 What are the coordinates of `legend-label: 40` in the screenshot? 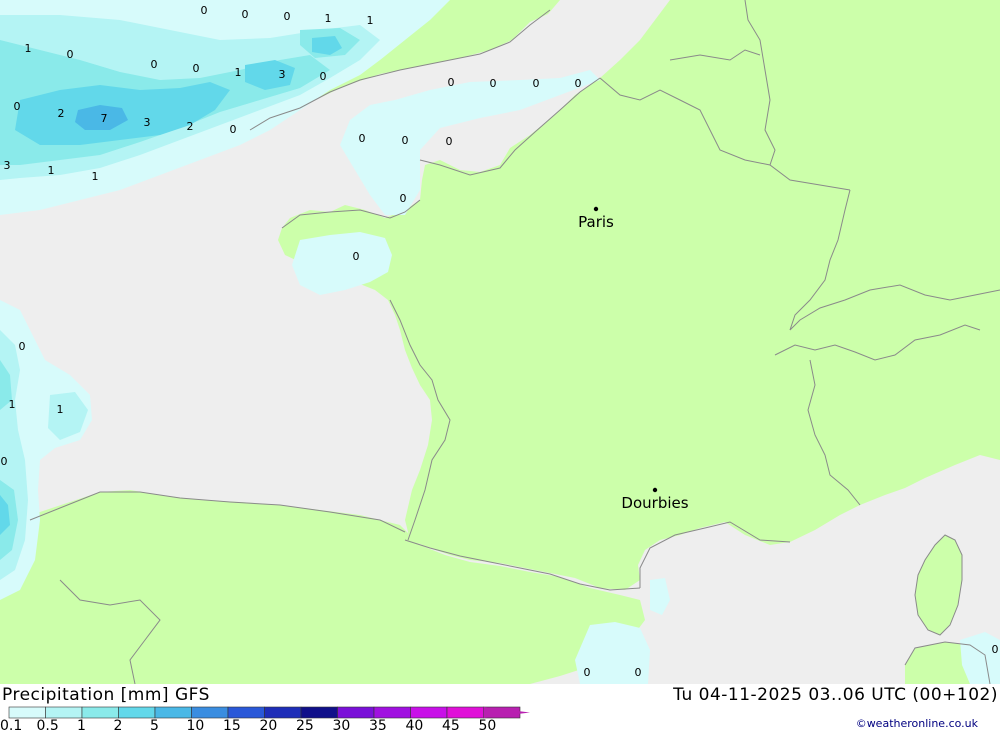 It's located at (414, 726).